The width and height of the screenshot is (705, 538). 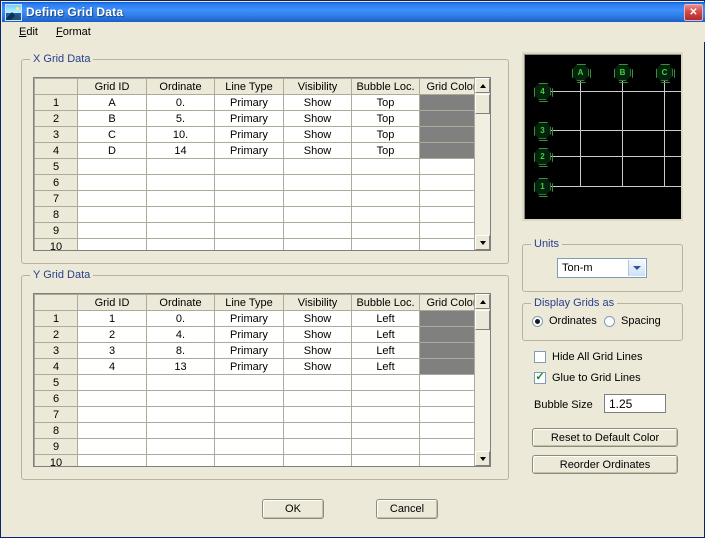 What do you see at coordinates (259, 230) in the screenshot?
I see `table-row: 9` at bounding box center [259, 230].